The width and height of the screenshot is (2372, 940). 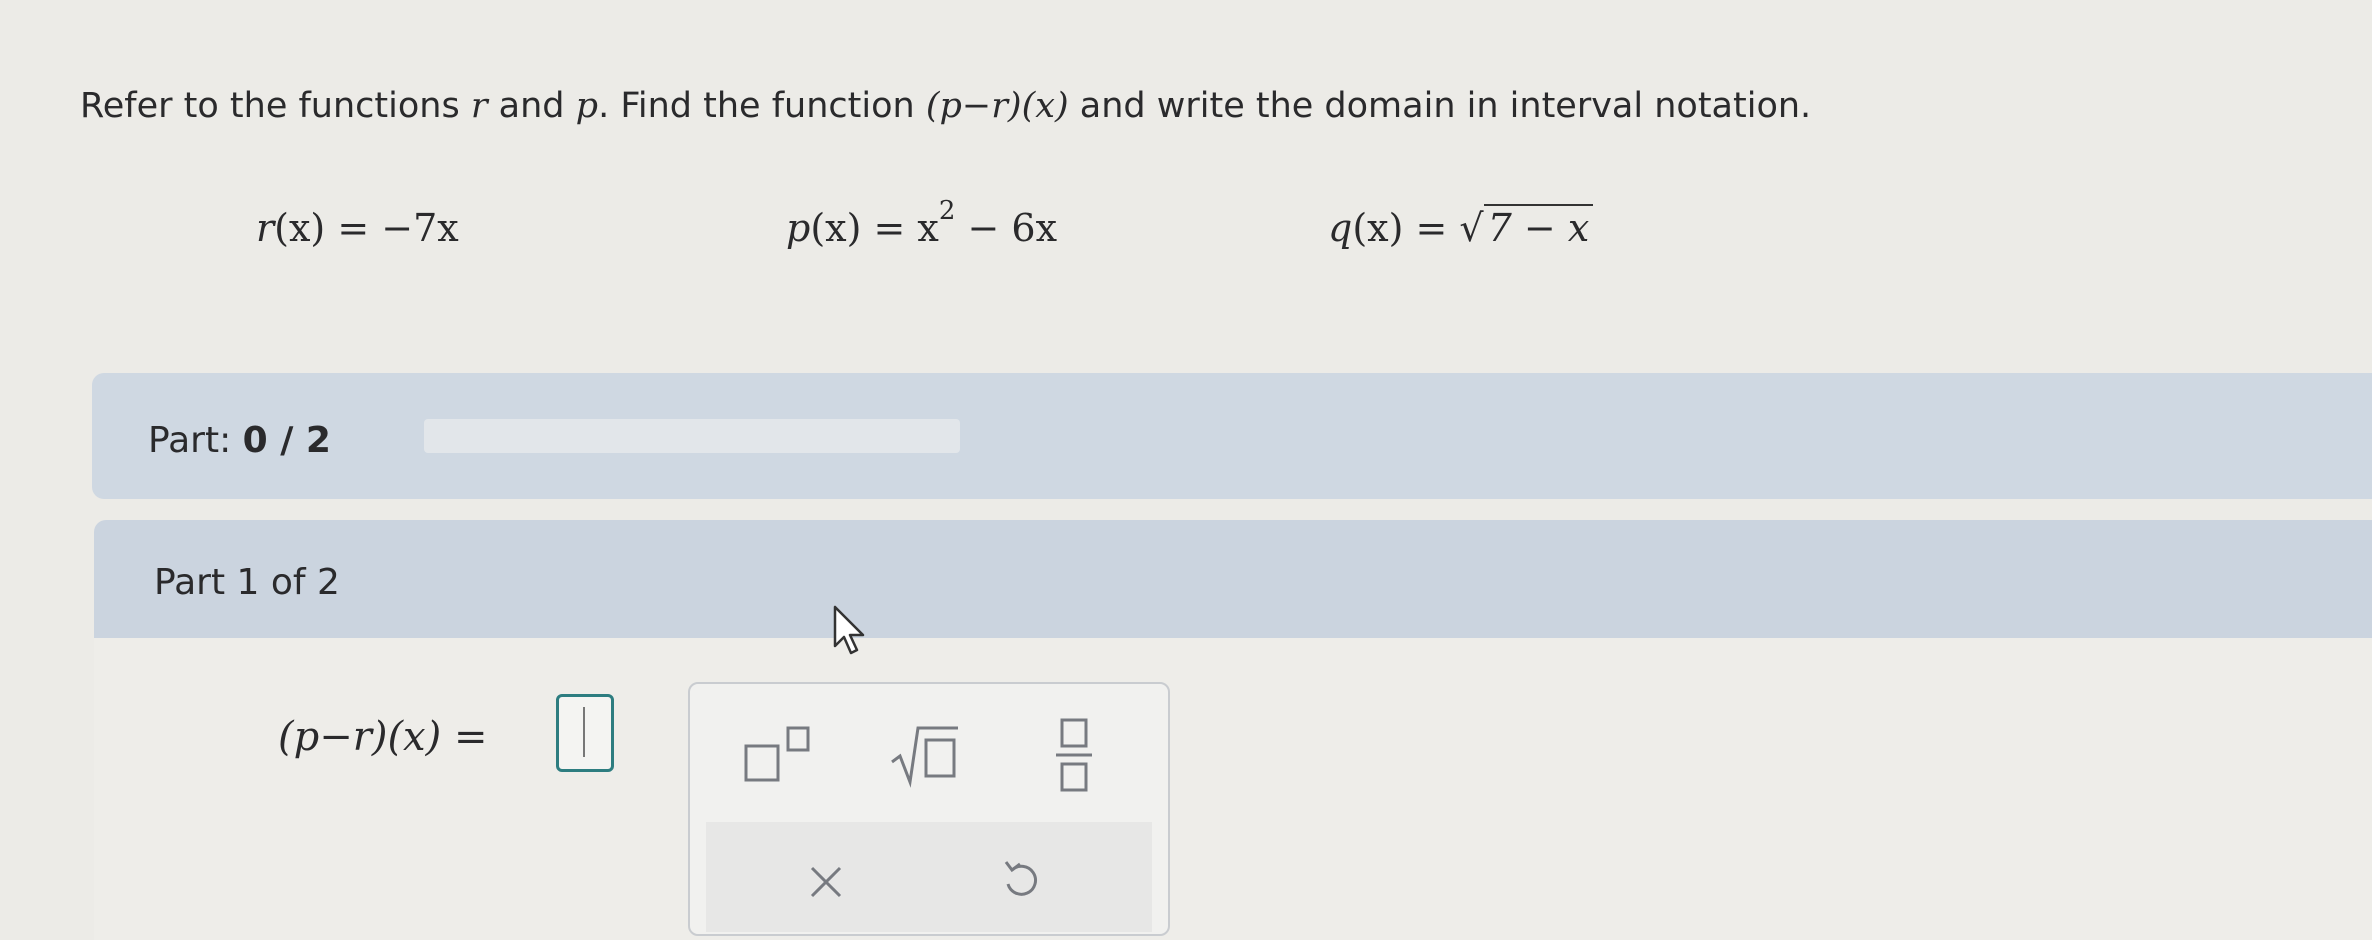 I want to click on var-p: p, so click(x=587, y=106).